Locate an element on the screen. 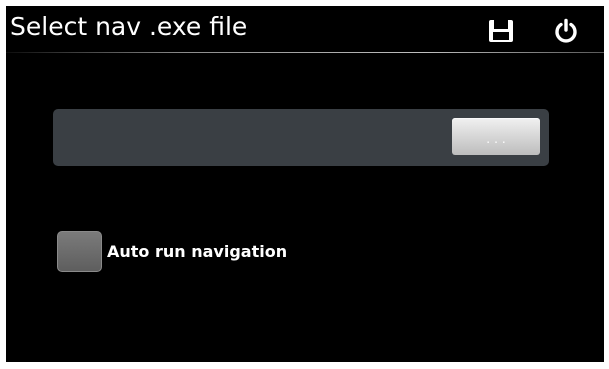  title-bar: Select nav .exe file is located at coordinates (305, 30).